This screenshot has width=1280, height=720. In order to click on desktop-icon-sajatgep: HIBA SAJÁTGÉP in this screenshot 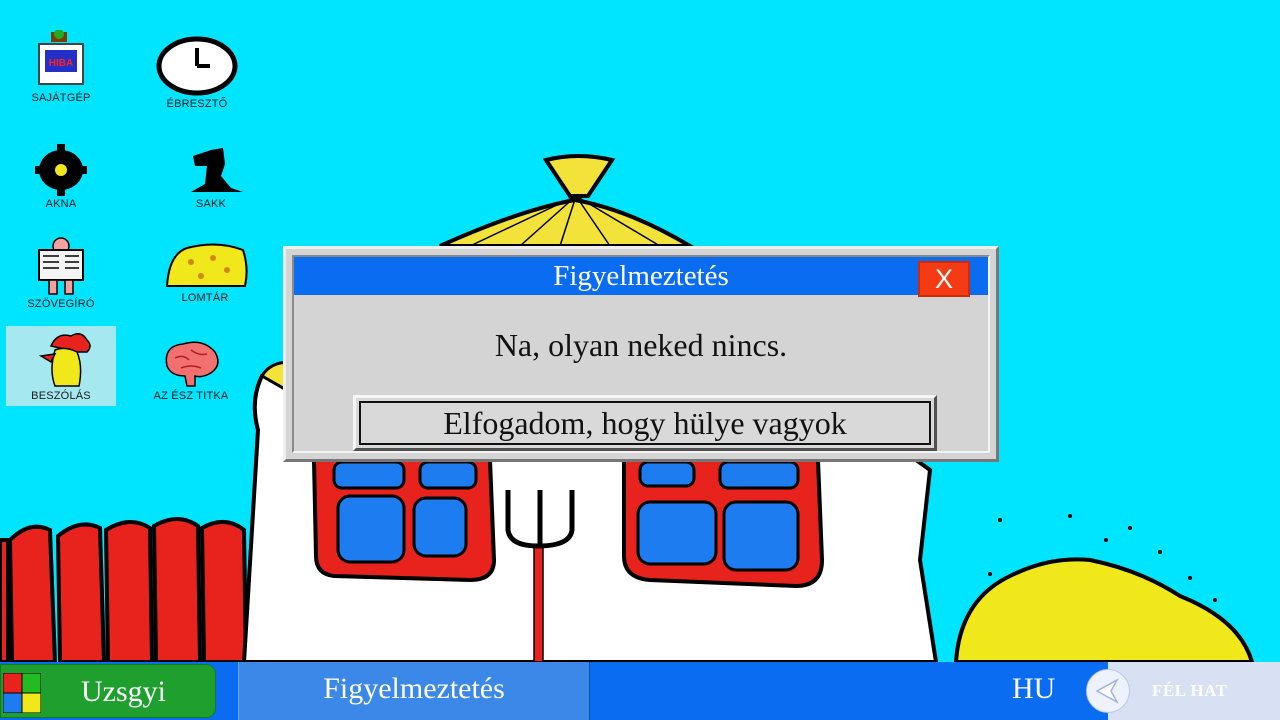, I will do `click(61, 67)`.